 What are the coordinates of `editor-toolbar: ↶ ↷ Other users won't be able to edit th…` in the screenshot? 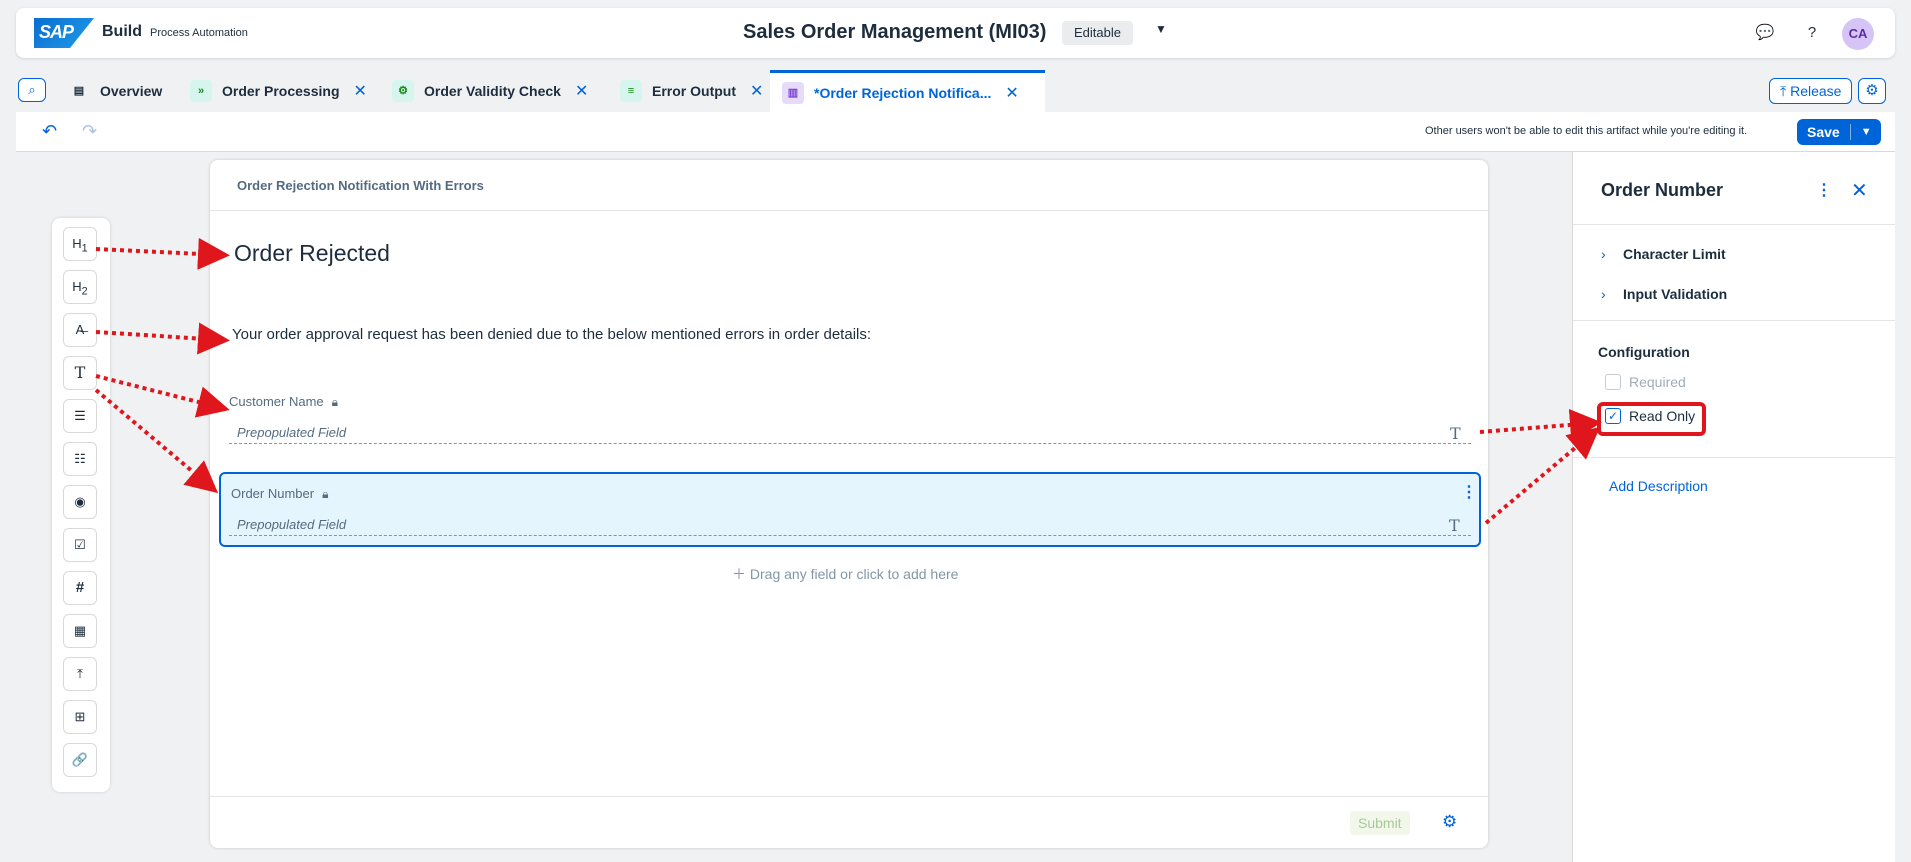 It's located at (955, 132).